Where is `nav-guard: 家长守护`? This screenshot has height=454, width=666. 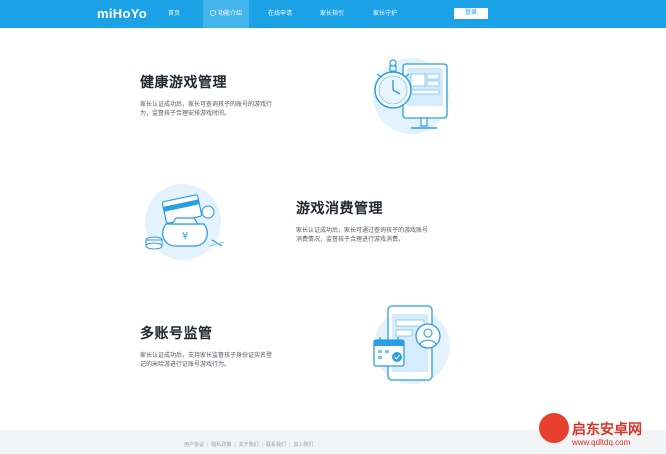 nav-guard: 家长守护 is located at coordinates (385, 14).